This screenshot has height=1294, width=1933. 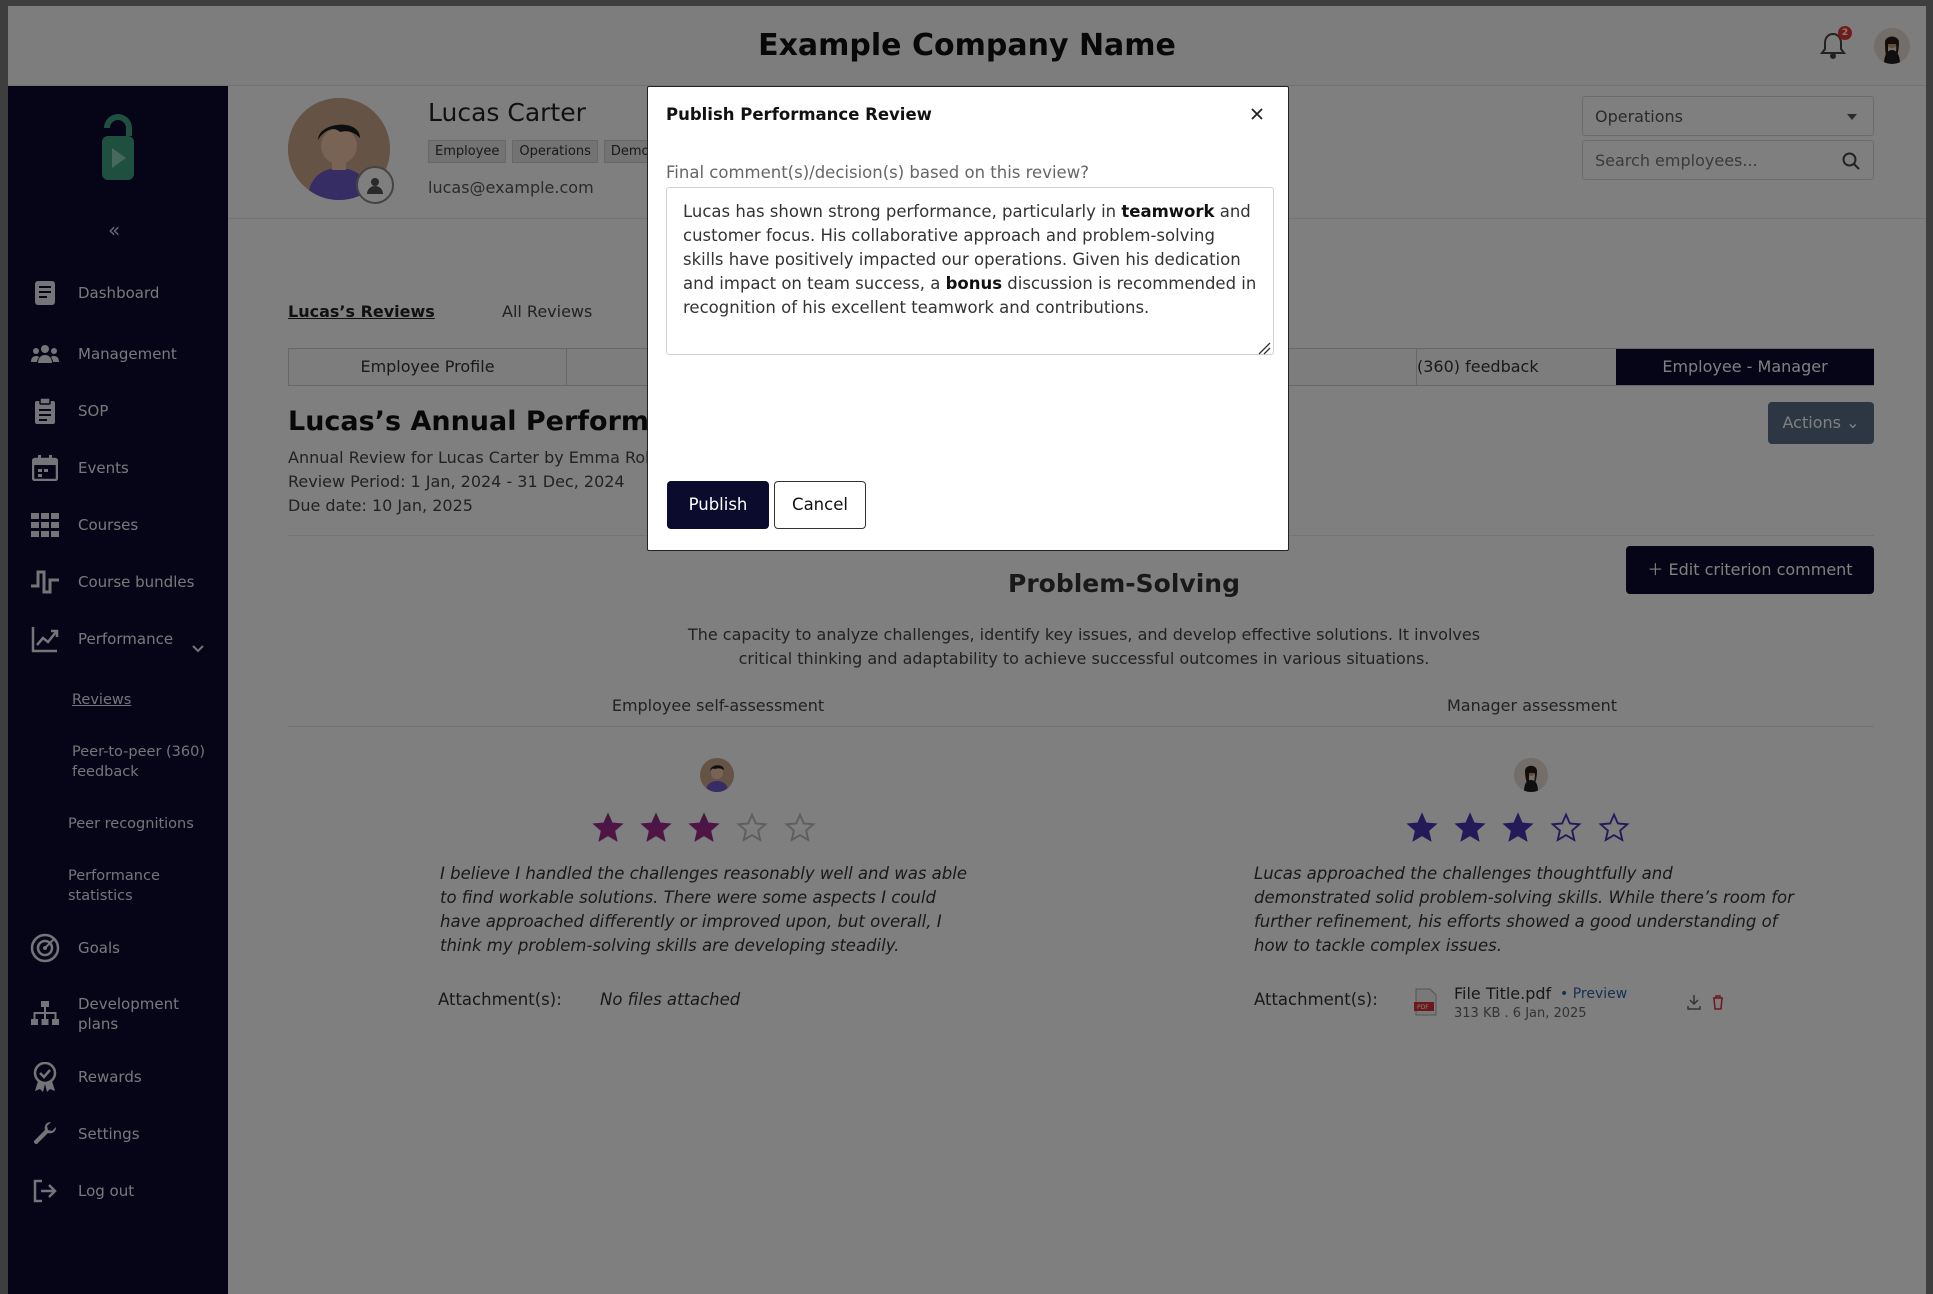 I want to click on close-icon, so click(x=1257, y=114).